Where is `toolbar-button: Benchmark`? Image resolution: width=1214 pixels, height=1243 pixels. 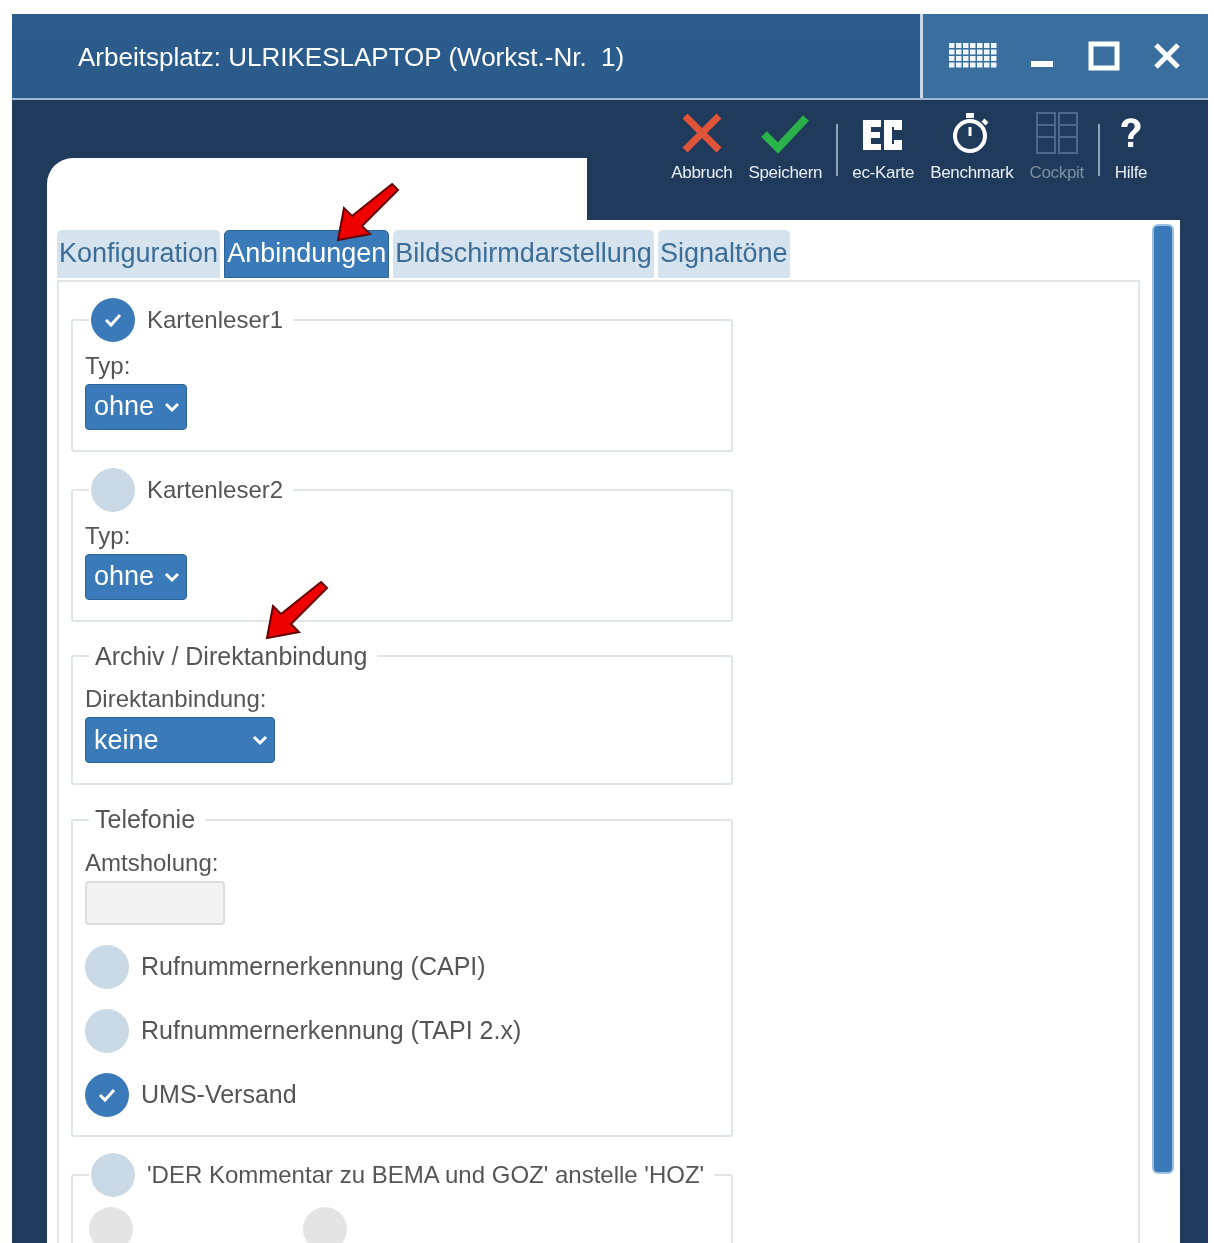
toolbar-button: Benchmark is located at coordinates (972, 148).